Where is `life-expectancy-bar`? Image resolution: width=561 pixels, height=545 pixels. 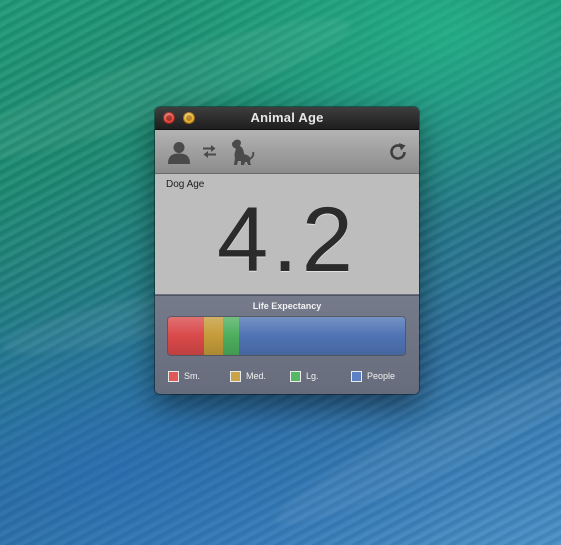
life-expectancy-bar is located at coordinates (286, 336).